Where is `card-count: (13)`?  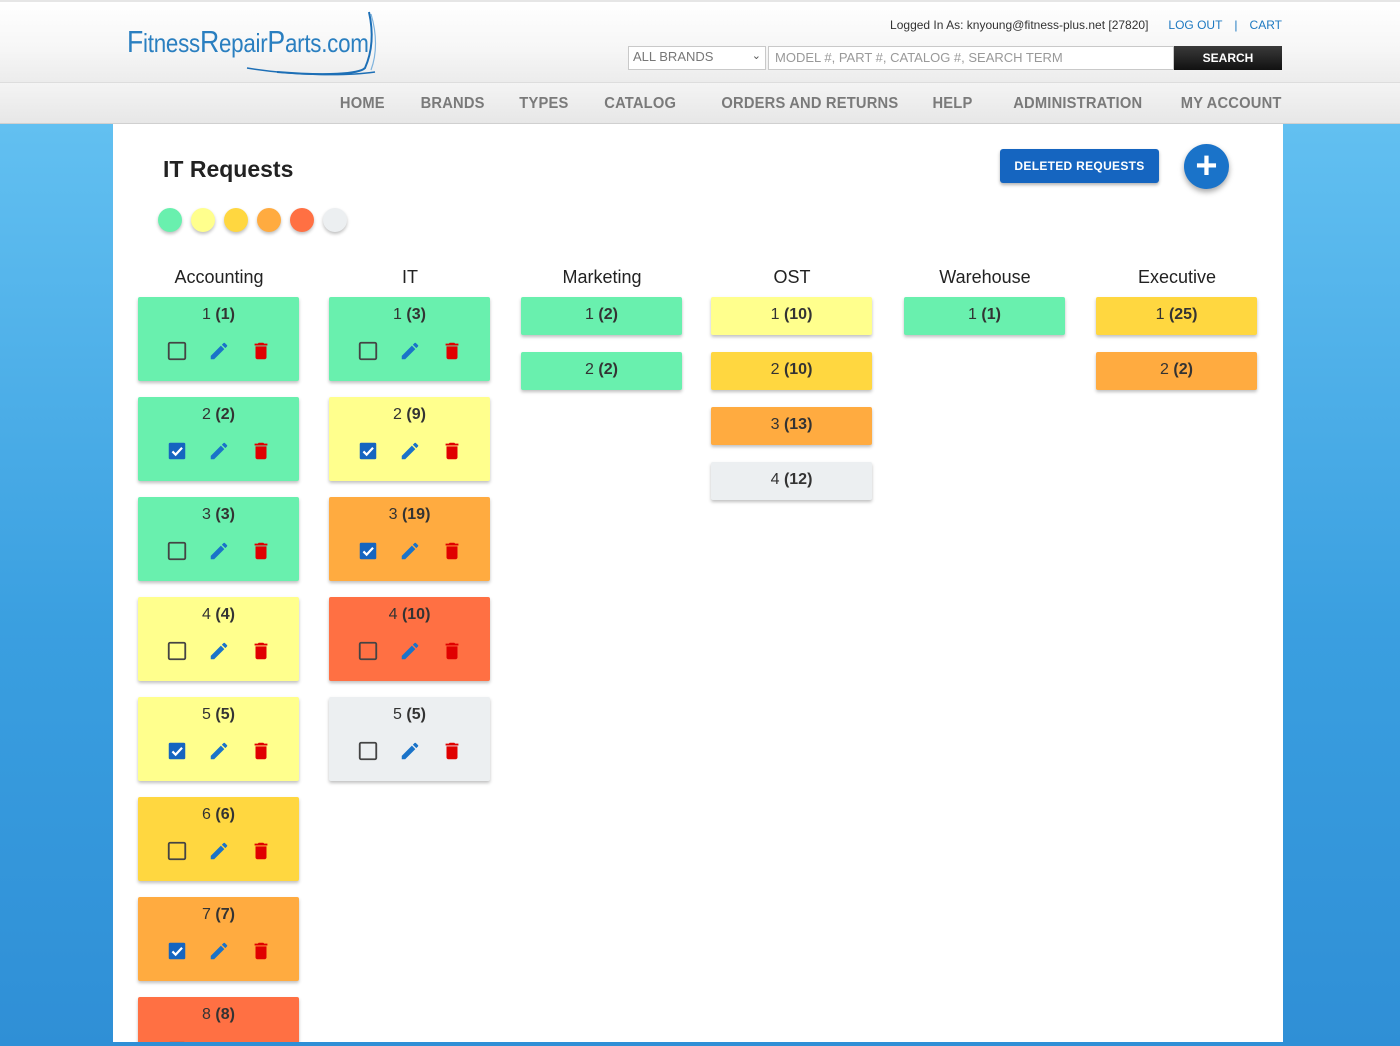 card-count: (13) is located at coordinates (798, 424).